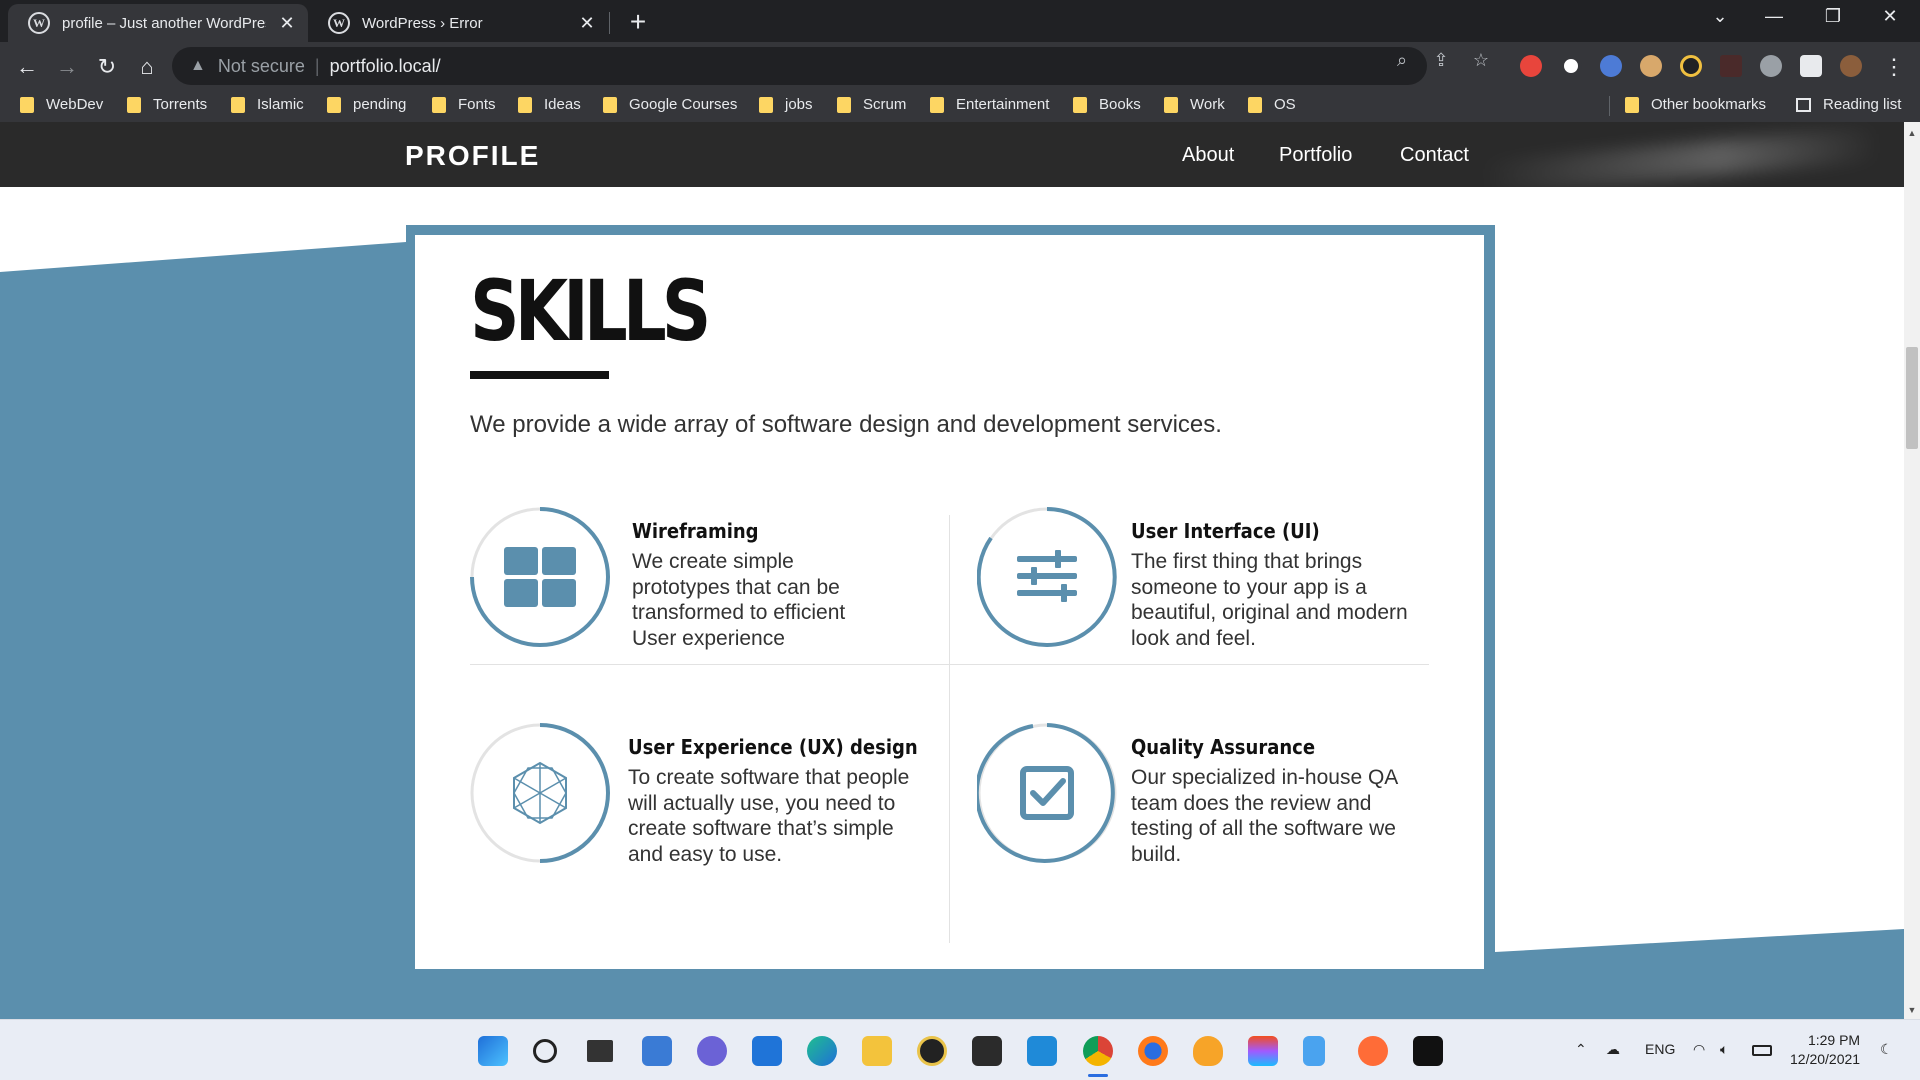  What do you see at coordinates (1724, 1049) in the screenshot?
I see `volume-icon: 🔈︎` at bounding box center [1724, 1049].